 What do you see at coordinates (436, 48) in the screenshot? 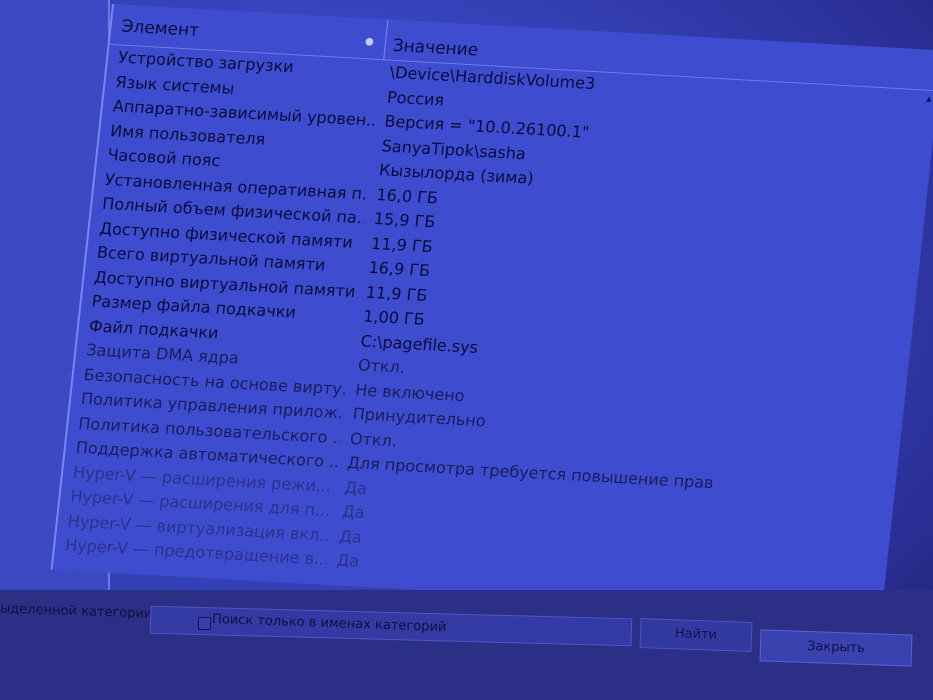
I see `column-header-value: Значение` at bounding box center [436, 48].